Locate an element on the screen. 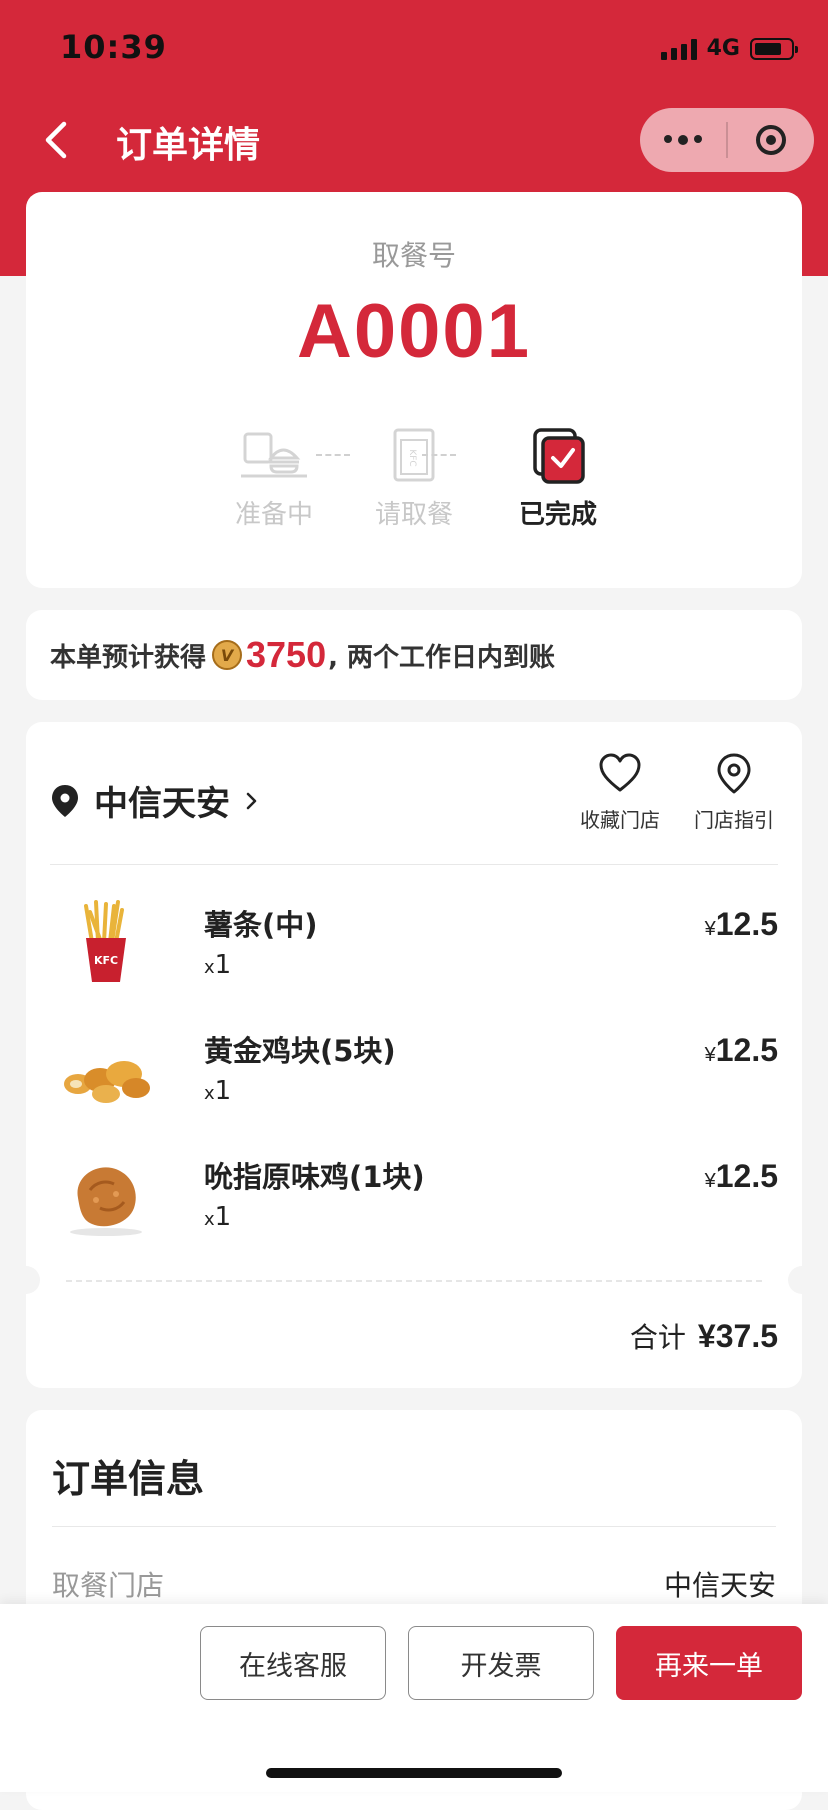 Image resolution: width=828 pixels, height=1810 pixels. chevron-right-icon is located at coordinates (251, 800).